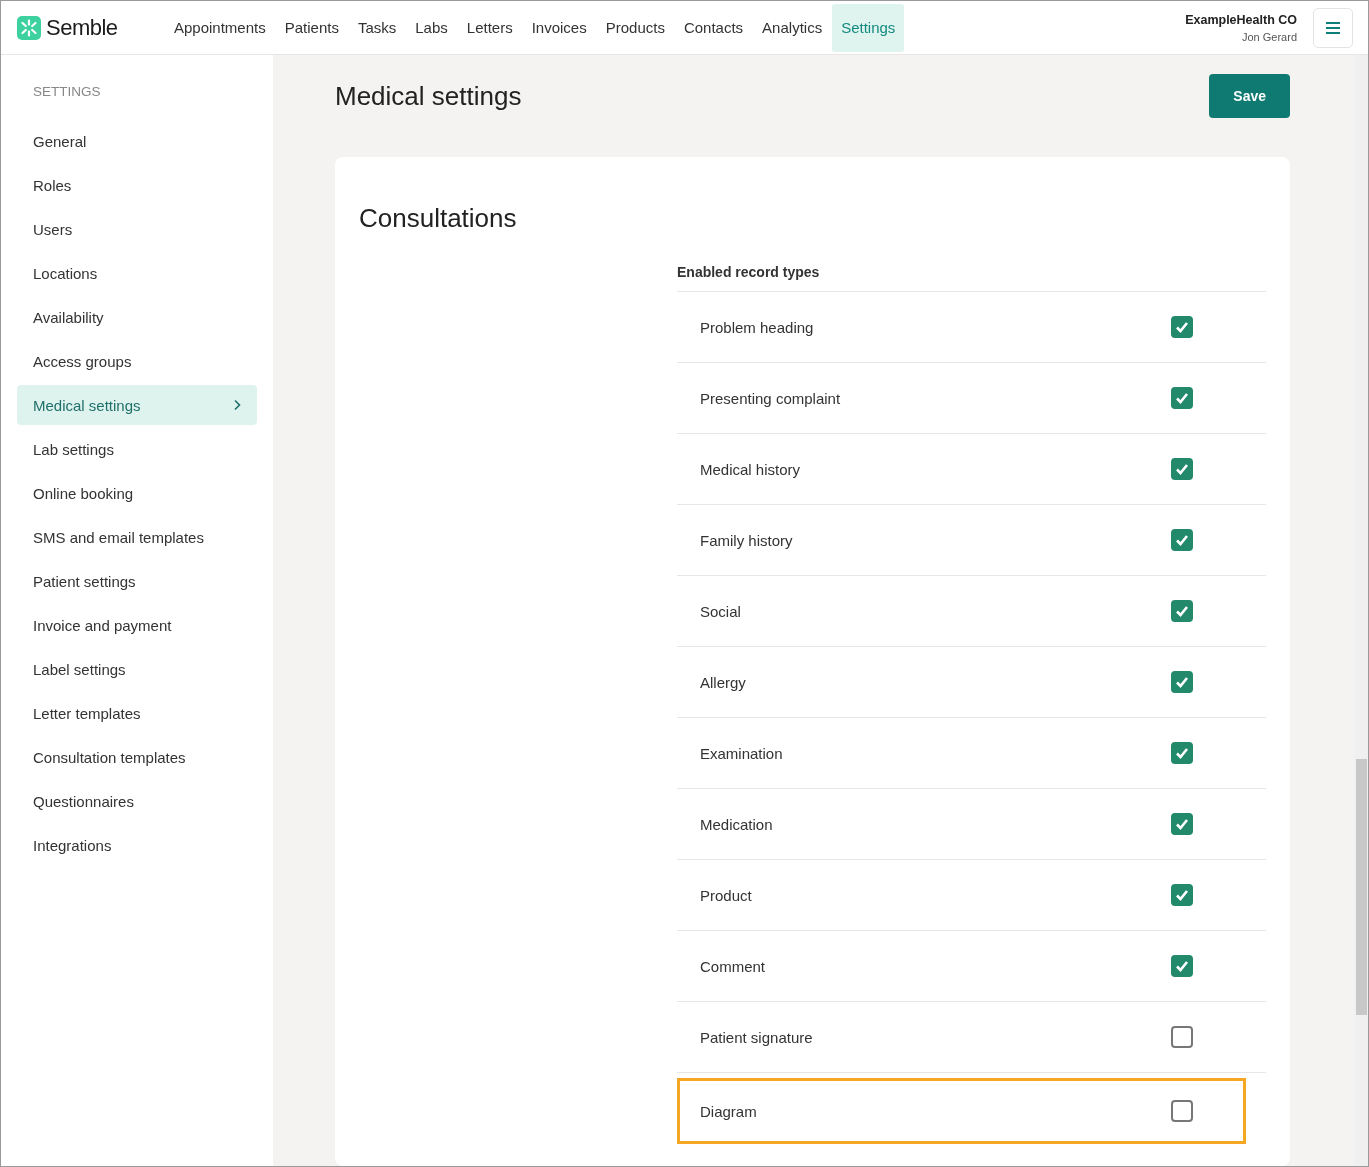  Describe the element at coordinates (741, 753) in the screenshot. I see `record-type-label: Examination` at that location.